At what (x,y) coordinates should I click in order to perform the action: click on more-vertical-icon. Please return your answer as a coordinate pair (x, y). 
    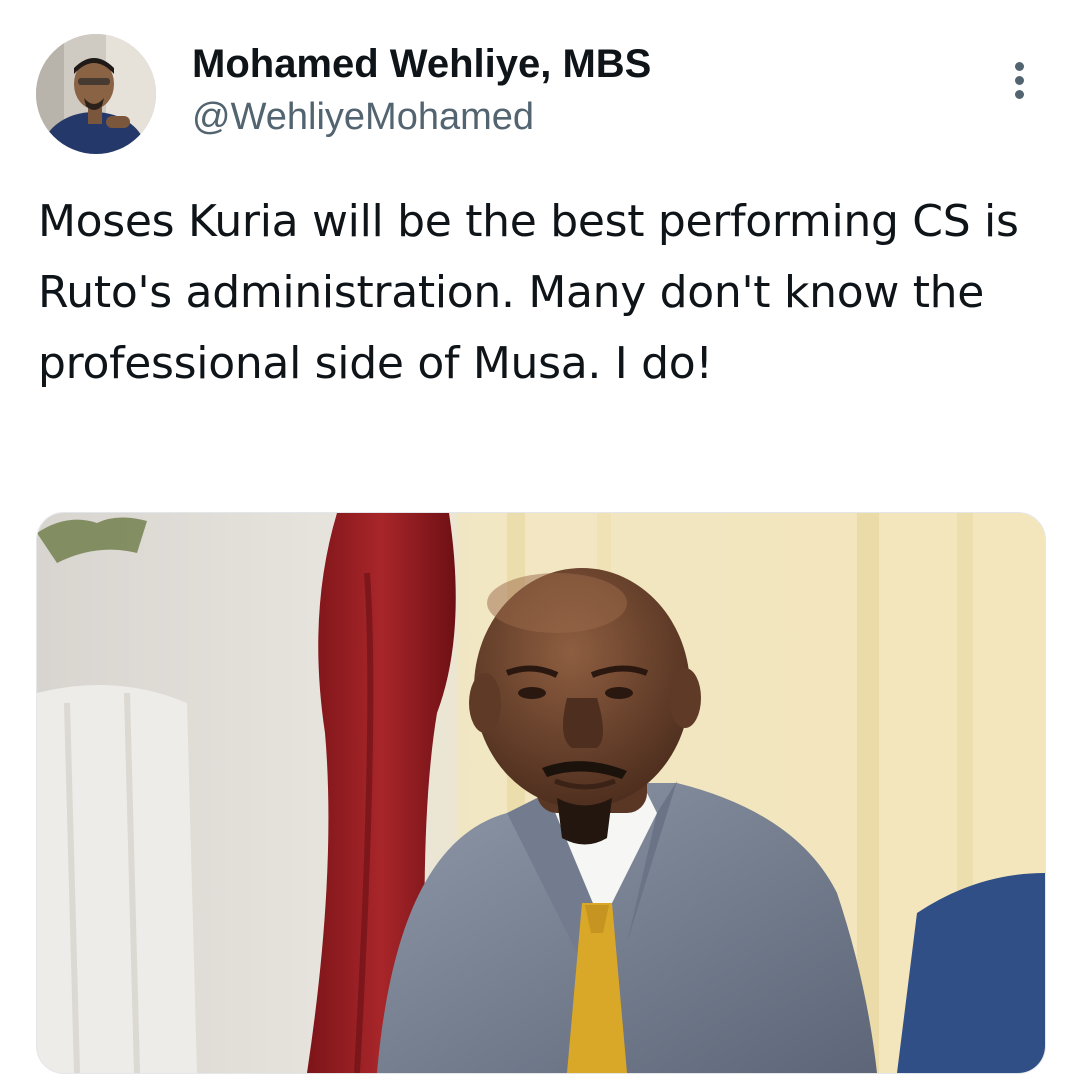
    Looking at the image, I should click on (1019, 66).